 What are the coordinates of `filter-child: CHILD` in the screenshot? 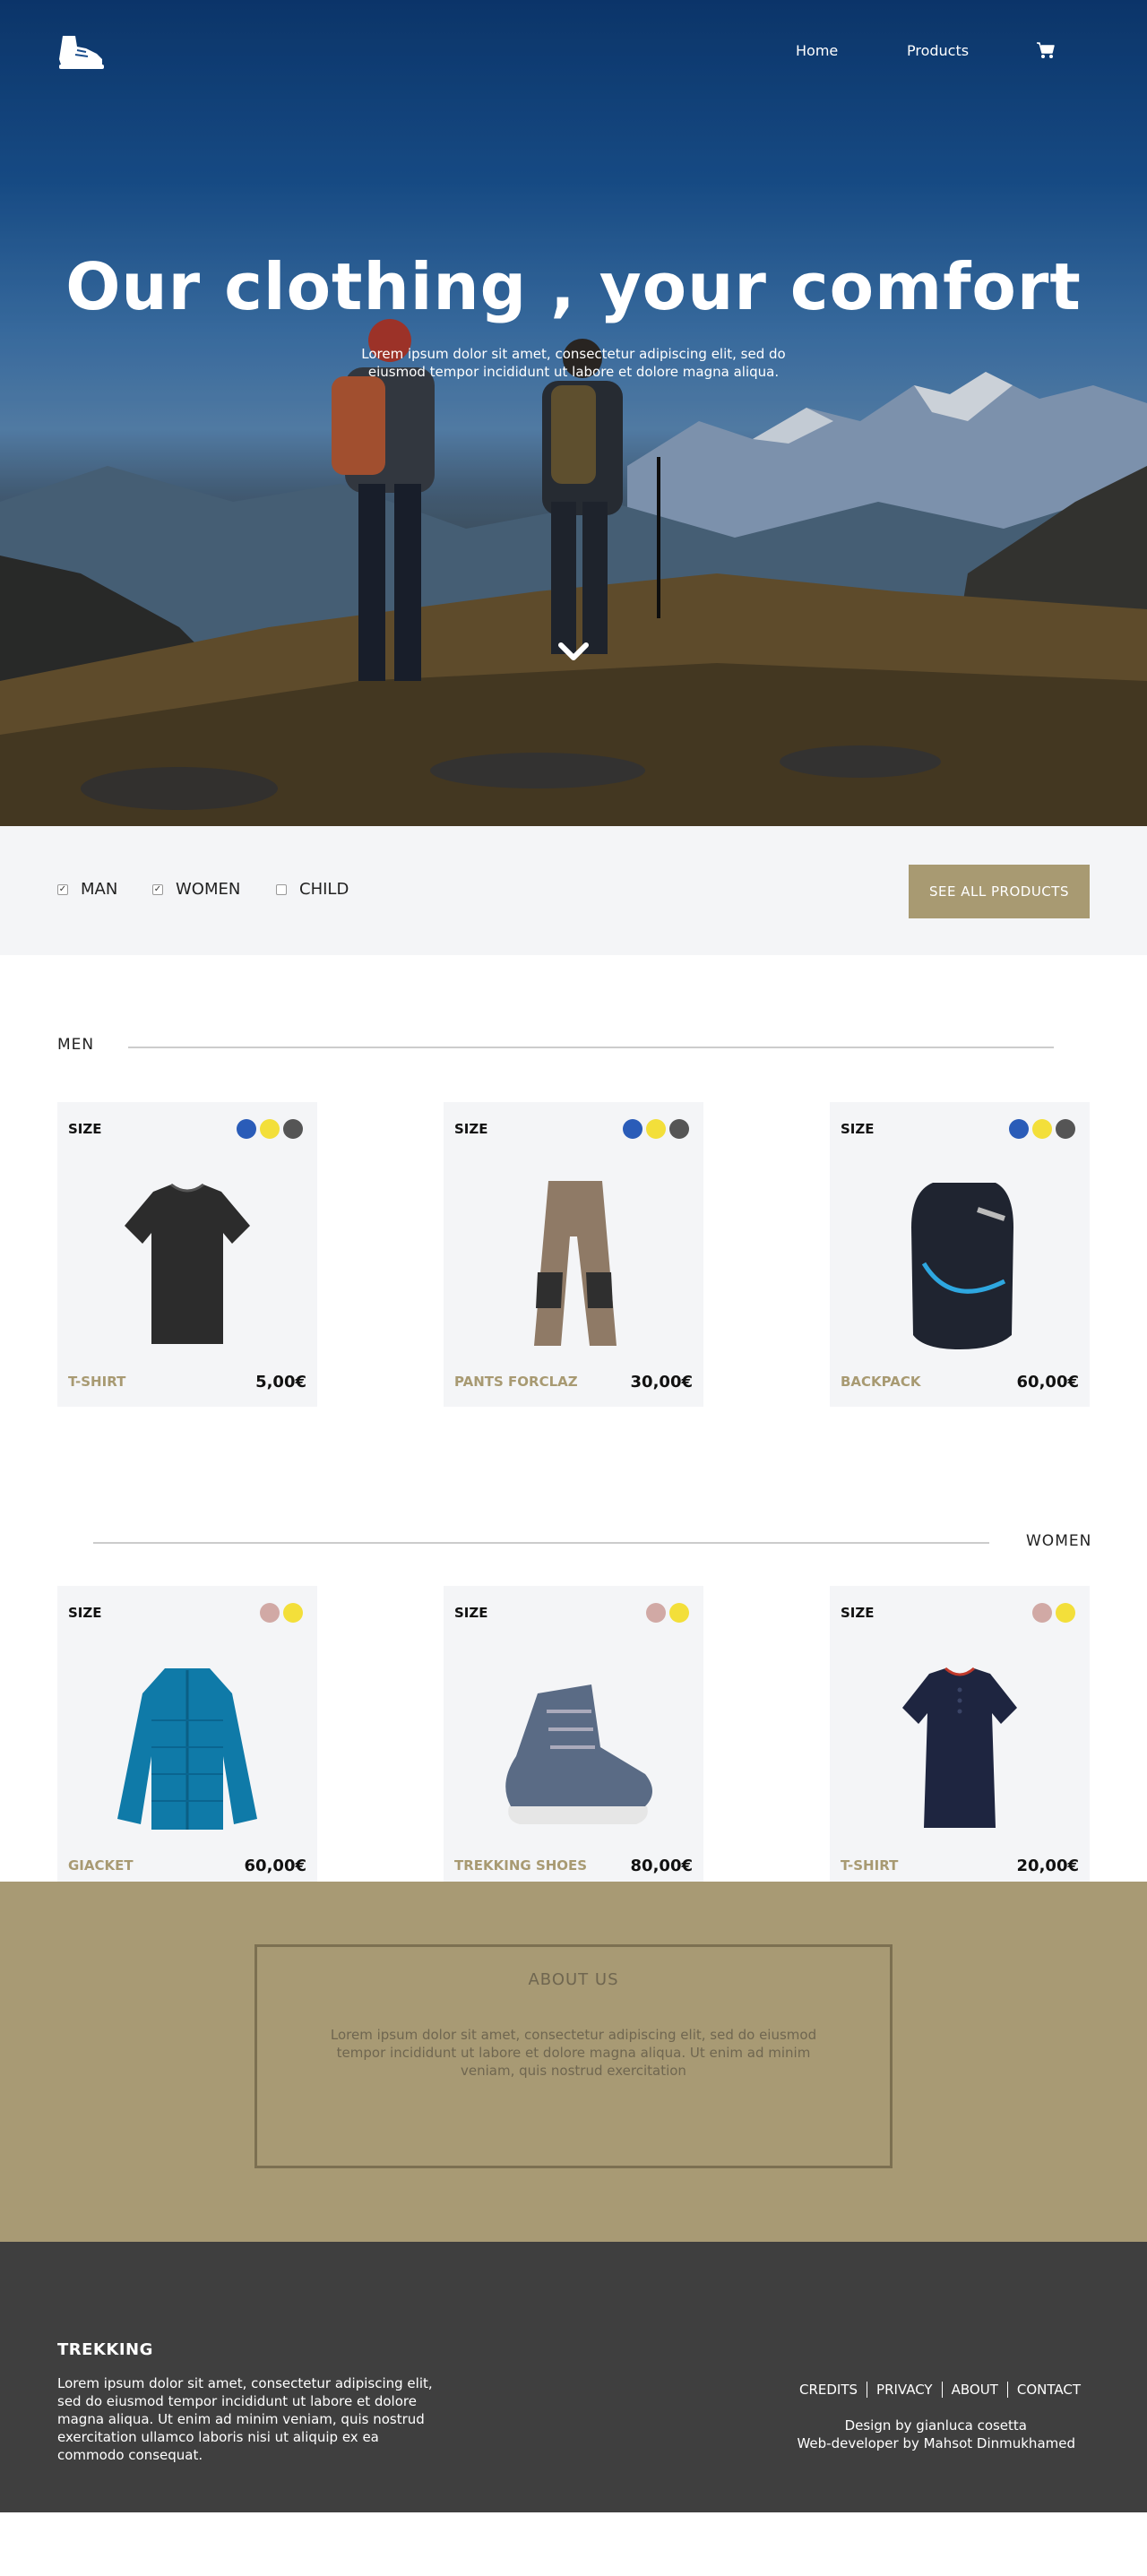 It's located at (312, 890).